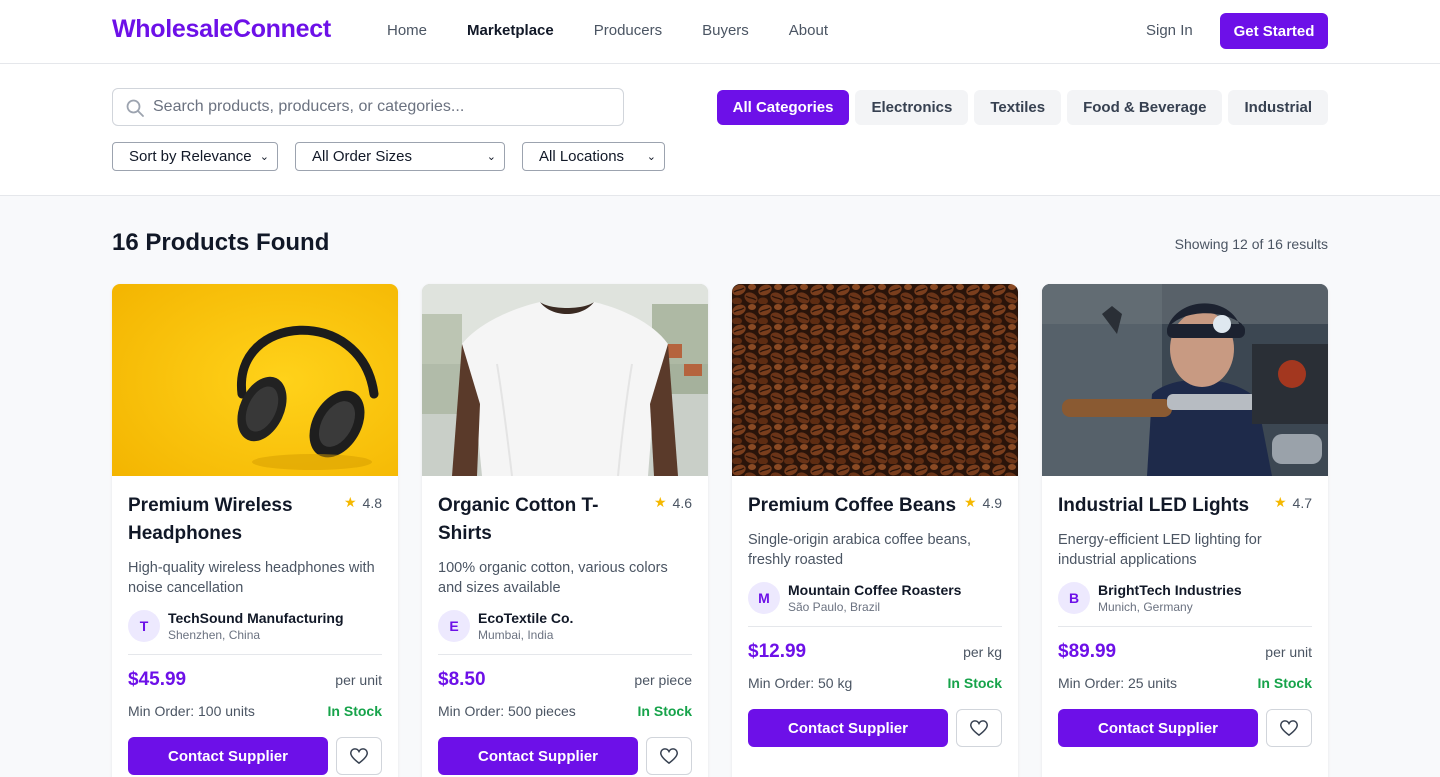 The height and width of the screenshot is (777, 1440). I want to click on search-input, so click(383, 107).